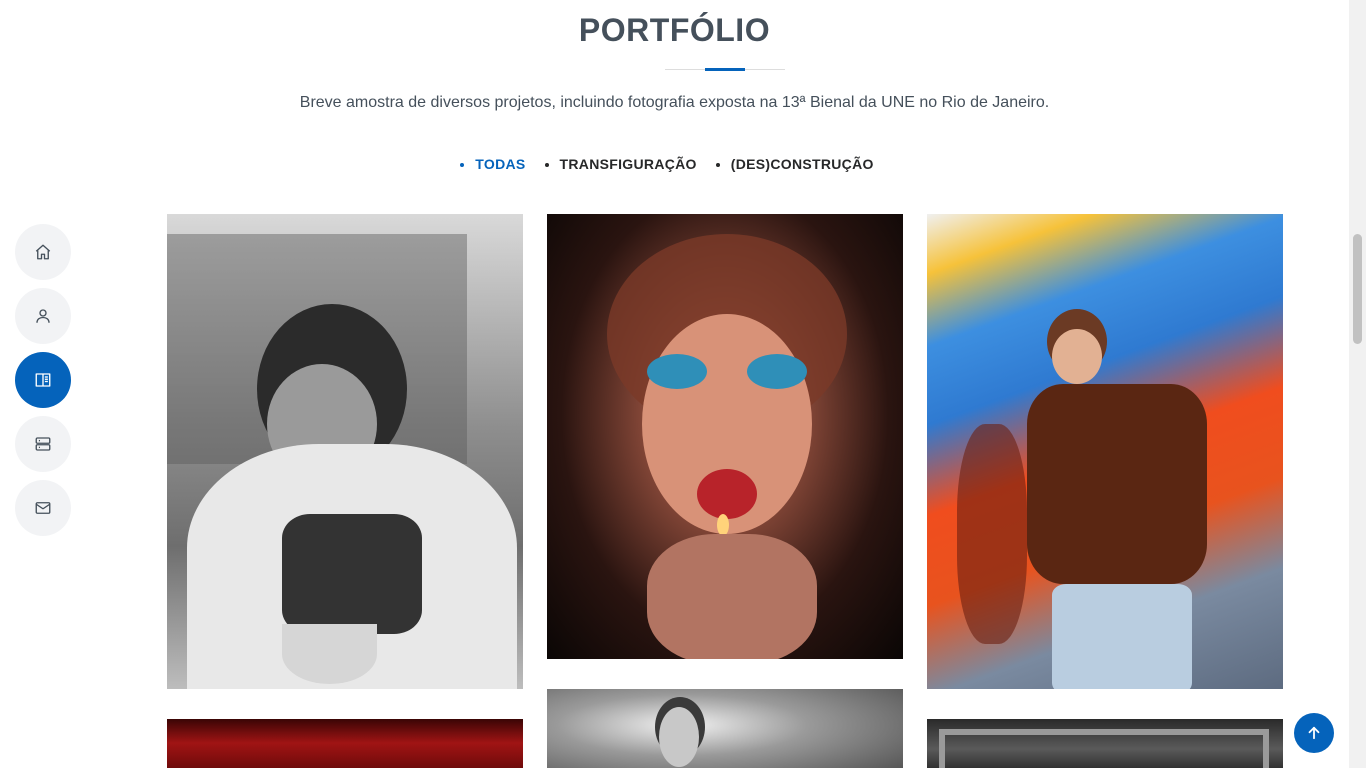 Image resolution: width=1366 pixels, height=768 pixels. I want to click on nav-contact-button, so click(43, 508).